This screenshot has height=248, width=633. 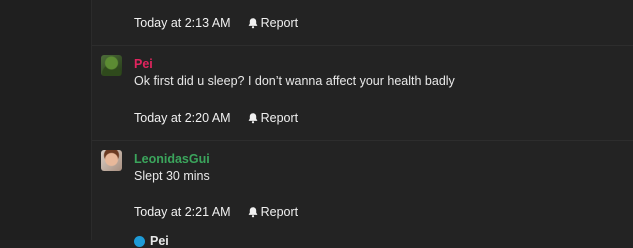 I want to click on author-name: LeonidasGui, so click(x=172, y=159).